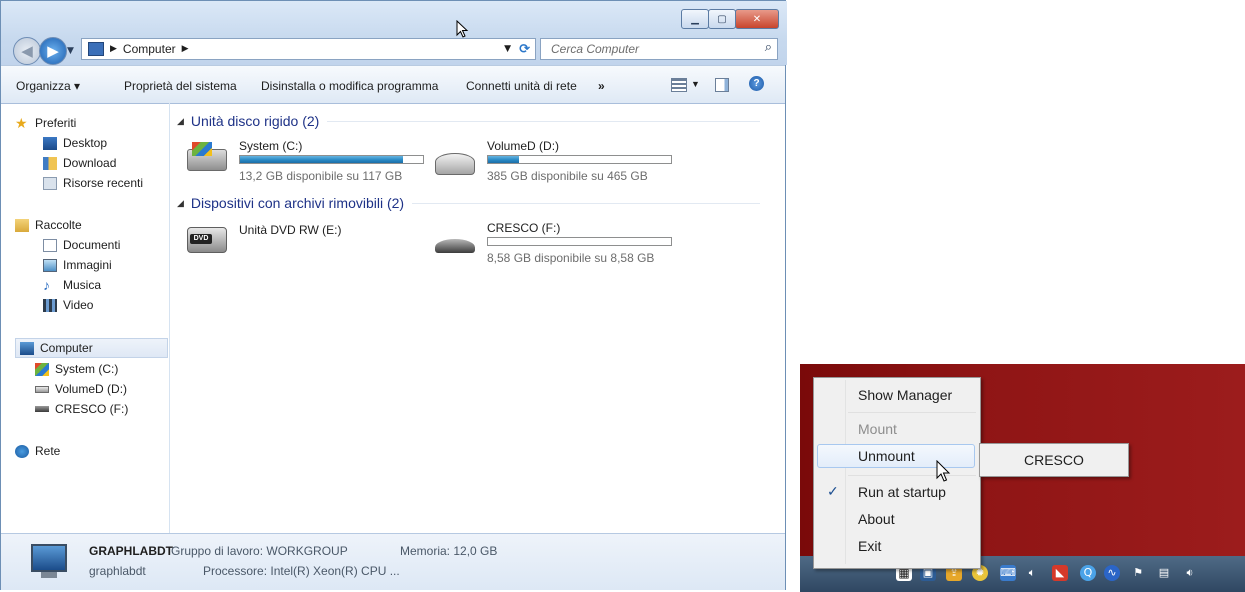 The image size is (1245, 592). What do you see at coordinates (455, 246) in the screenshot?
I see `removable-drive-icon` at bounding box center [455, 246].